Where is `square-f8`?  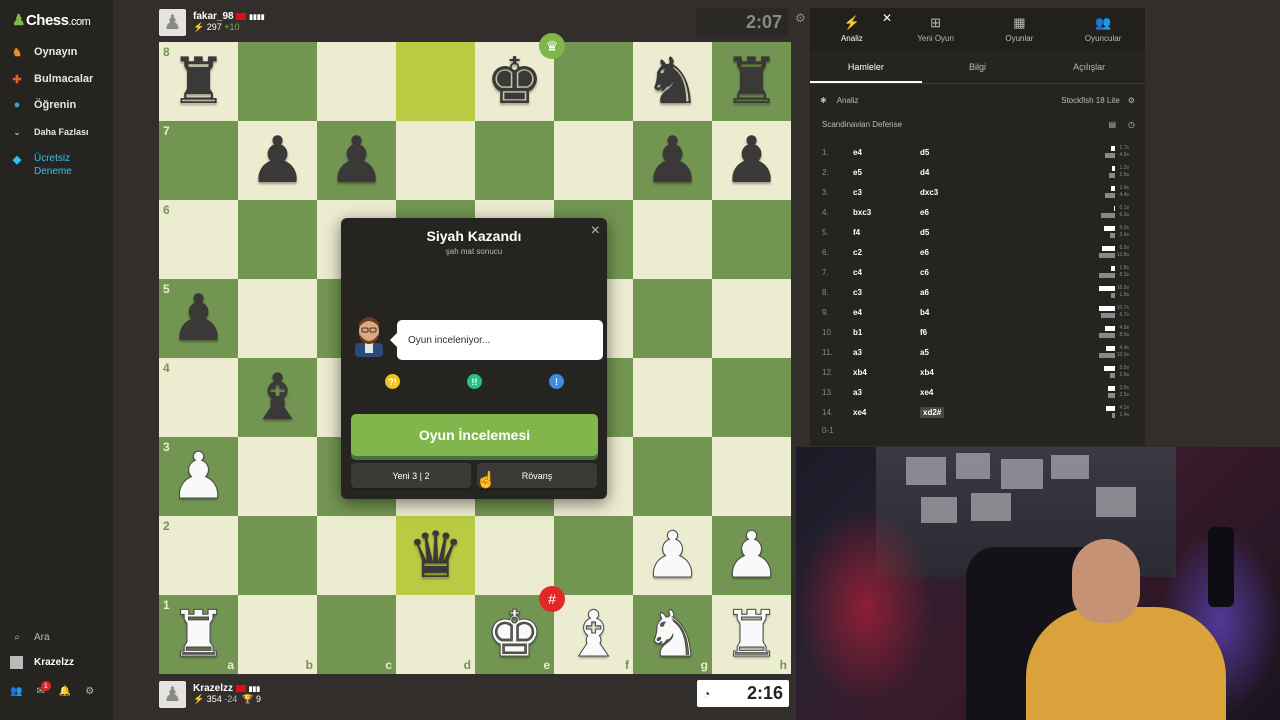 square-f8 is located at coordinates (593, 81).